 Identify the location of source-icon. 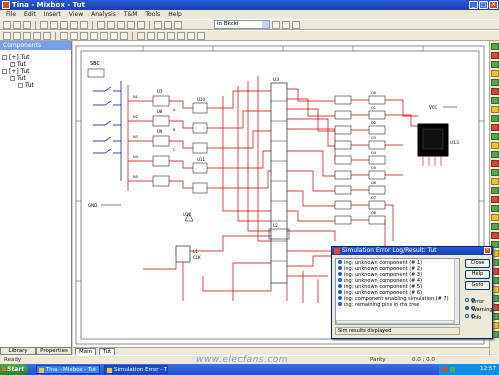
(114, 35).